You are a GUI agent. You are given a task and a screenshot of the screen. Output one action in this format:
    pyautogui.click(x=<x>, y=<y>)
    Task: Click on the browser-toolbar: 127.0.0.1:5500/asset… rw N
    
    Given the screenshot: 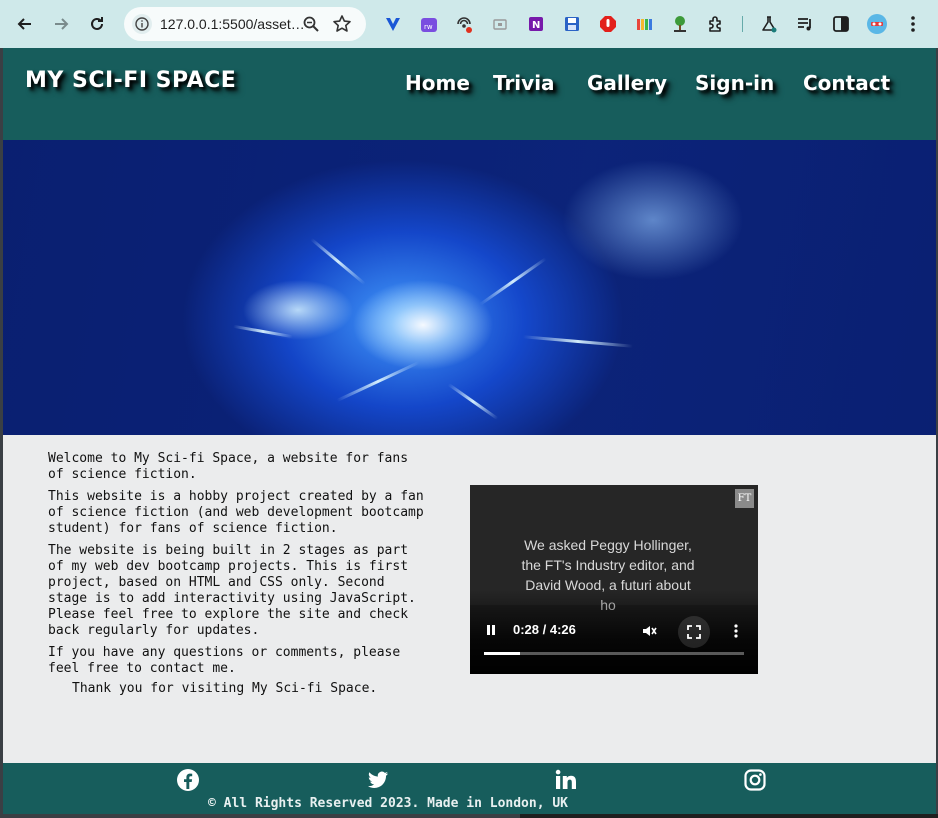 What is the action you would take?
    pyautogui.click(x=469, y=24)
    